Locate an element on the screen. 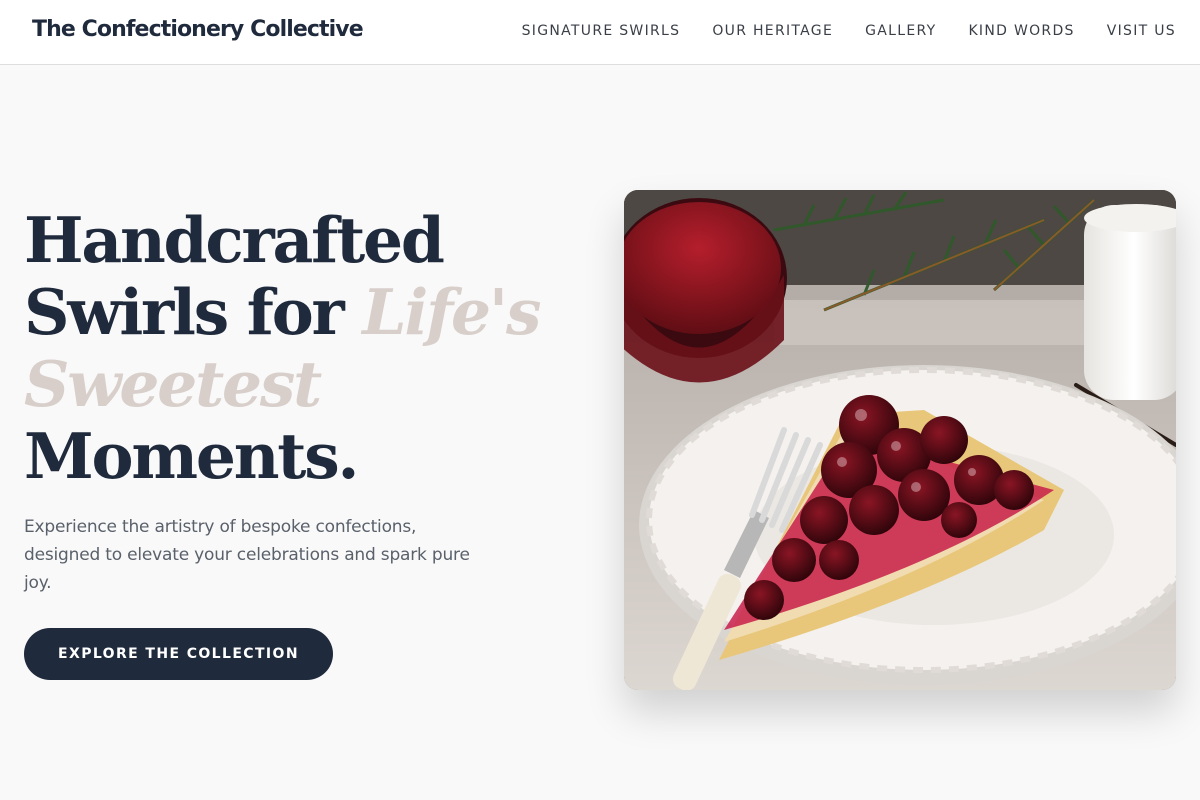 The height and width of the screenshot is (800, 1200). brand-logo: The Confectionery Collective is located at coordinates (198, 29).